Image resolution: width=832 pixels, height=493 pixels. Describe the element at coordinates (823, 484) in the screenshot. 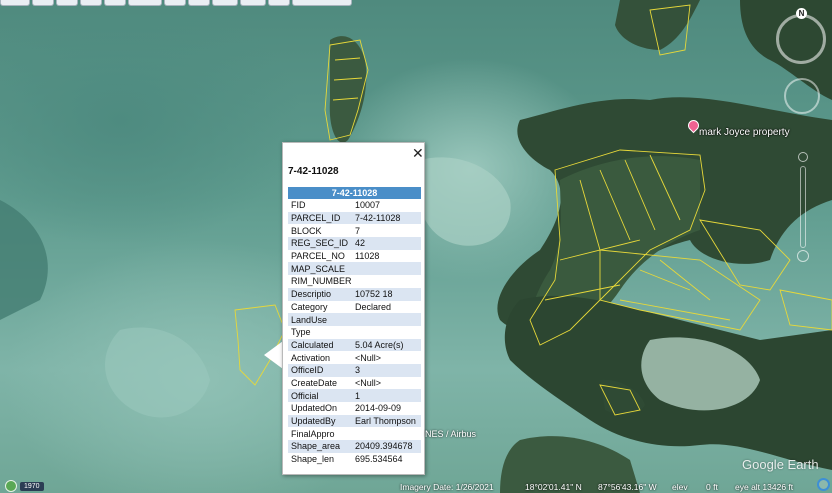

I see `status-toggle-icon` at that location.